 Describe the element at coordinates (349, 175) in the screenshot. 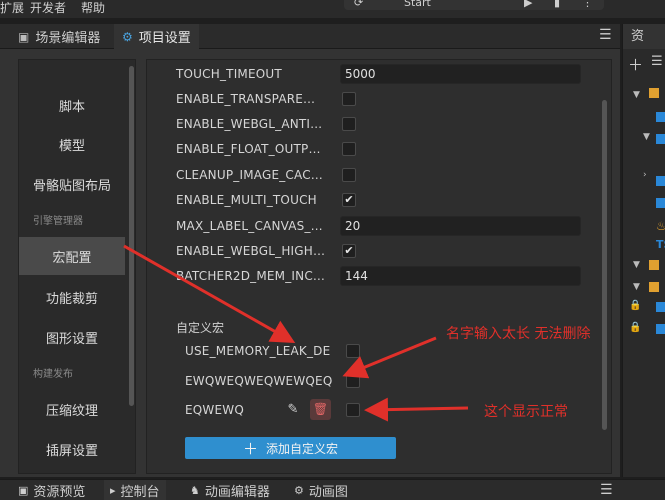

I see `macro-checkbox-cleanup-image-cache` at that location.